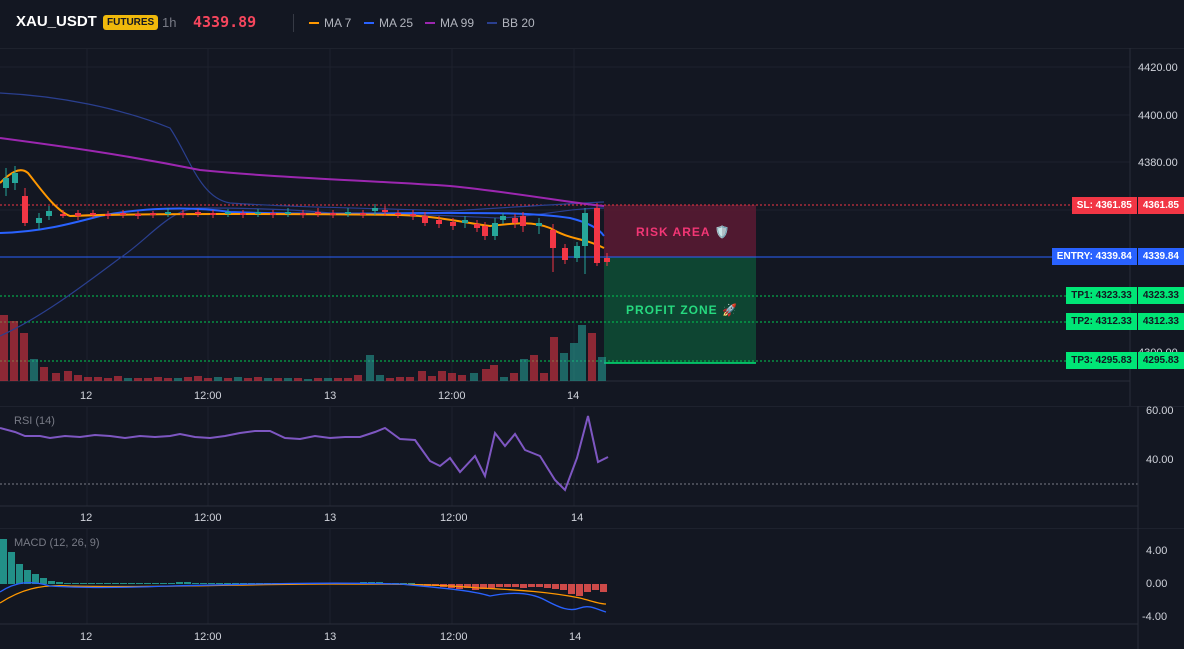  What do you see at coordinates (1160, 205) in the screenshot?
I see `sl-price: 4361.85` at bounding box center [1160, 205].